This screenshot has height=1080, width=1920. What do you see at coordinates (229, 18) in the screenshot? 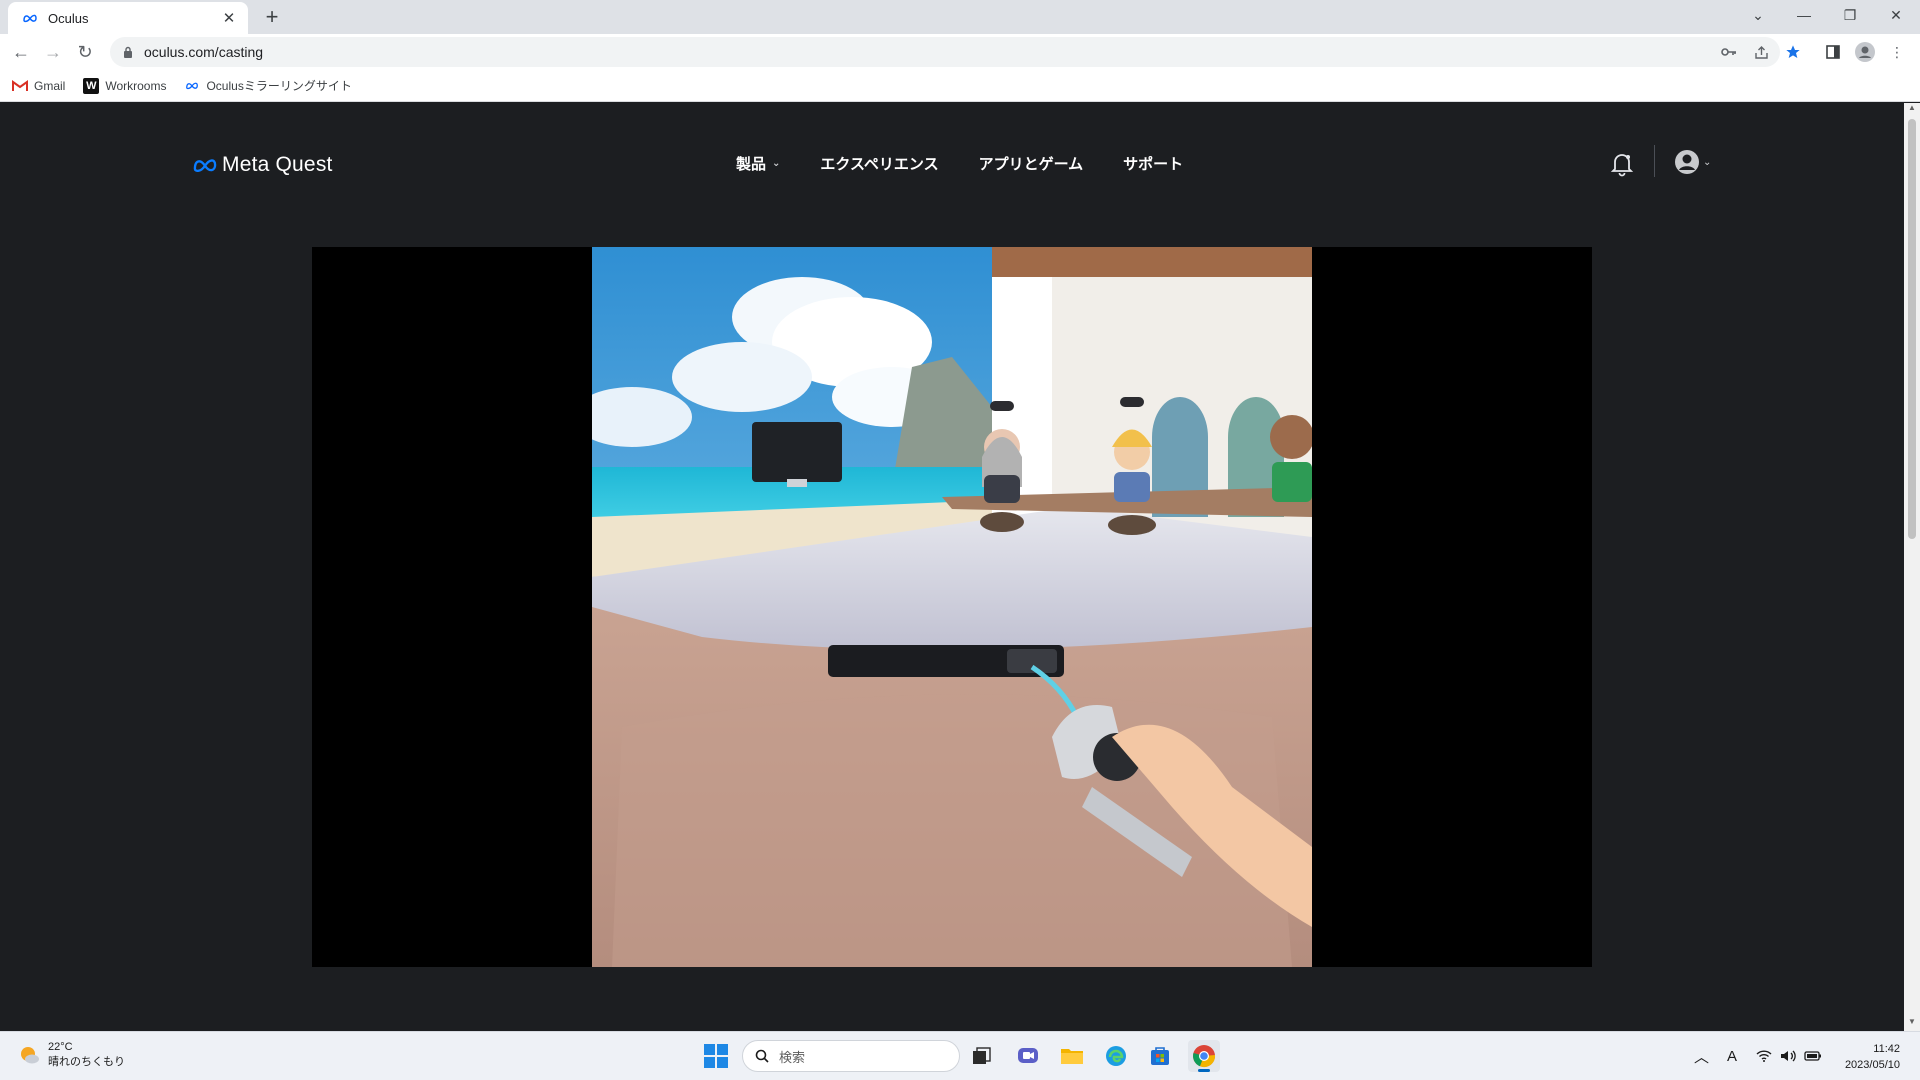
I see `tab-close-icon: ✕` at bounding box center [229, 18].